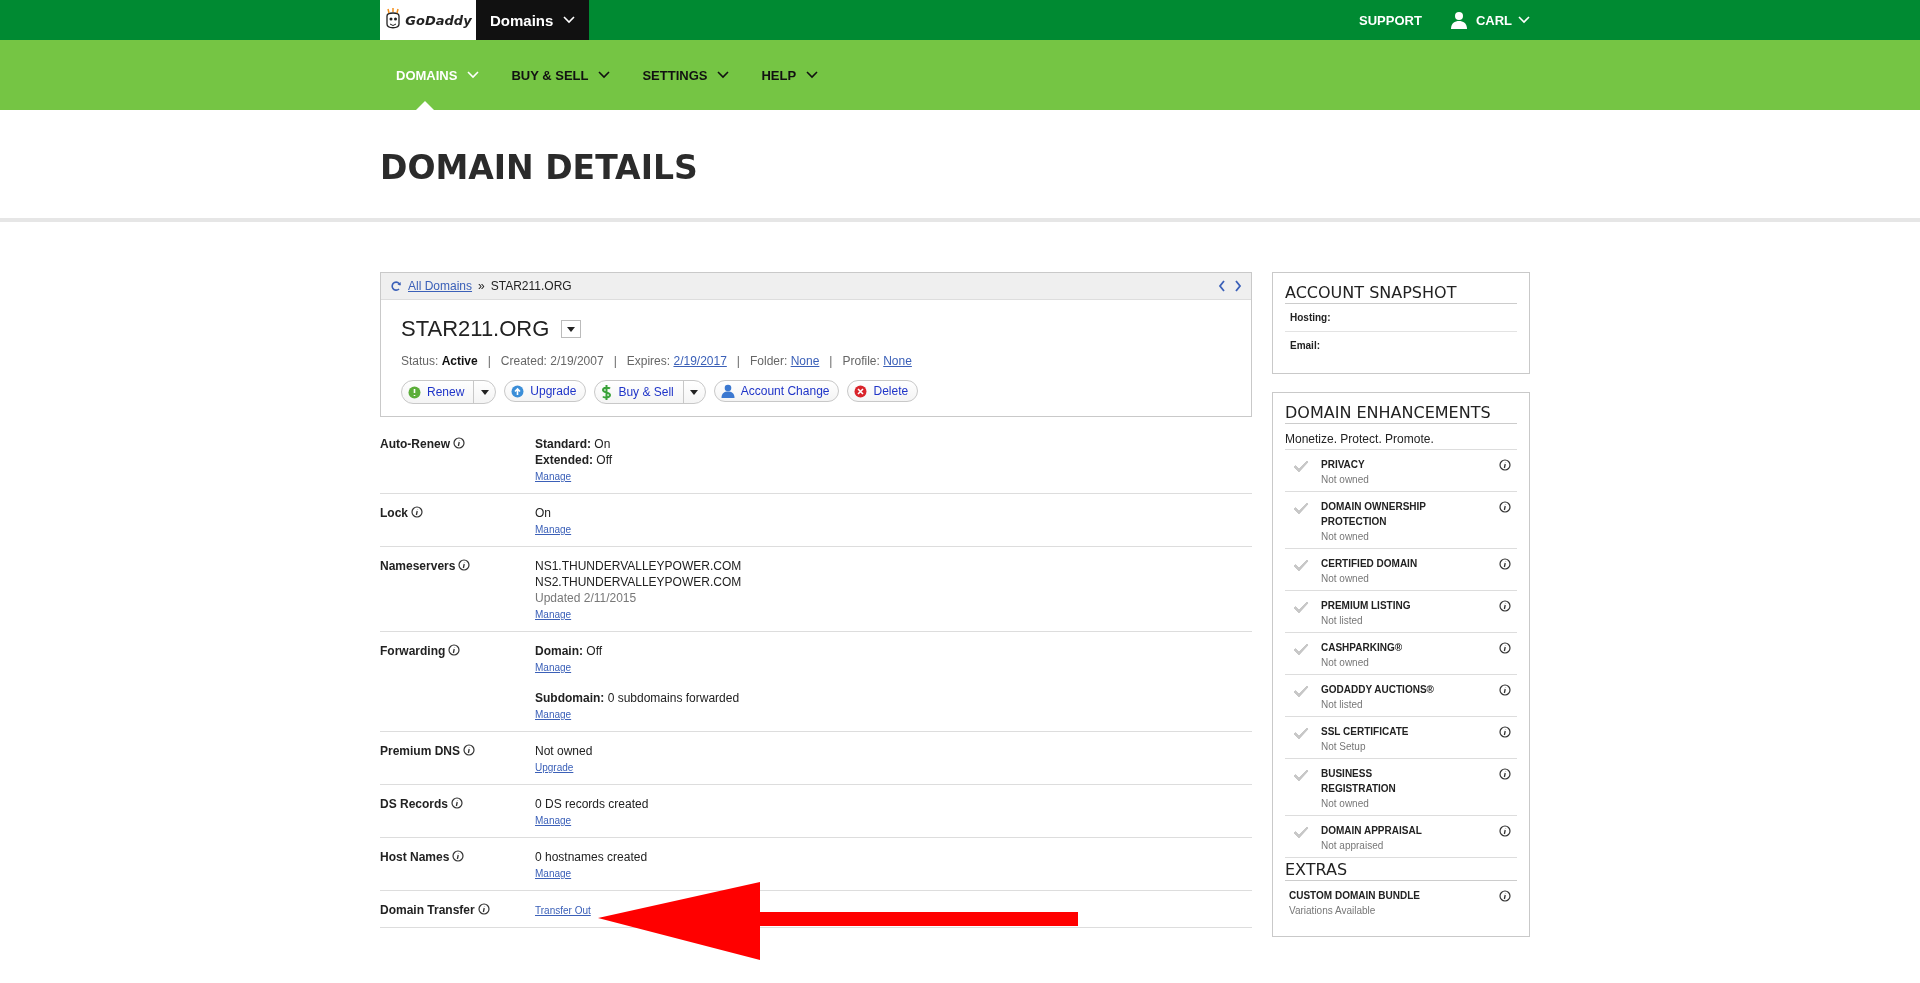 This screenshot has height=983, width=1920. Describe the element at coordinates (564, 751) in the screenshot. I see `setting-value: Not owned` at that location.